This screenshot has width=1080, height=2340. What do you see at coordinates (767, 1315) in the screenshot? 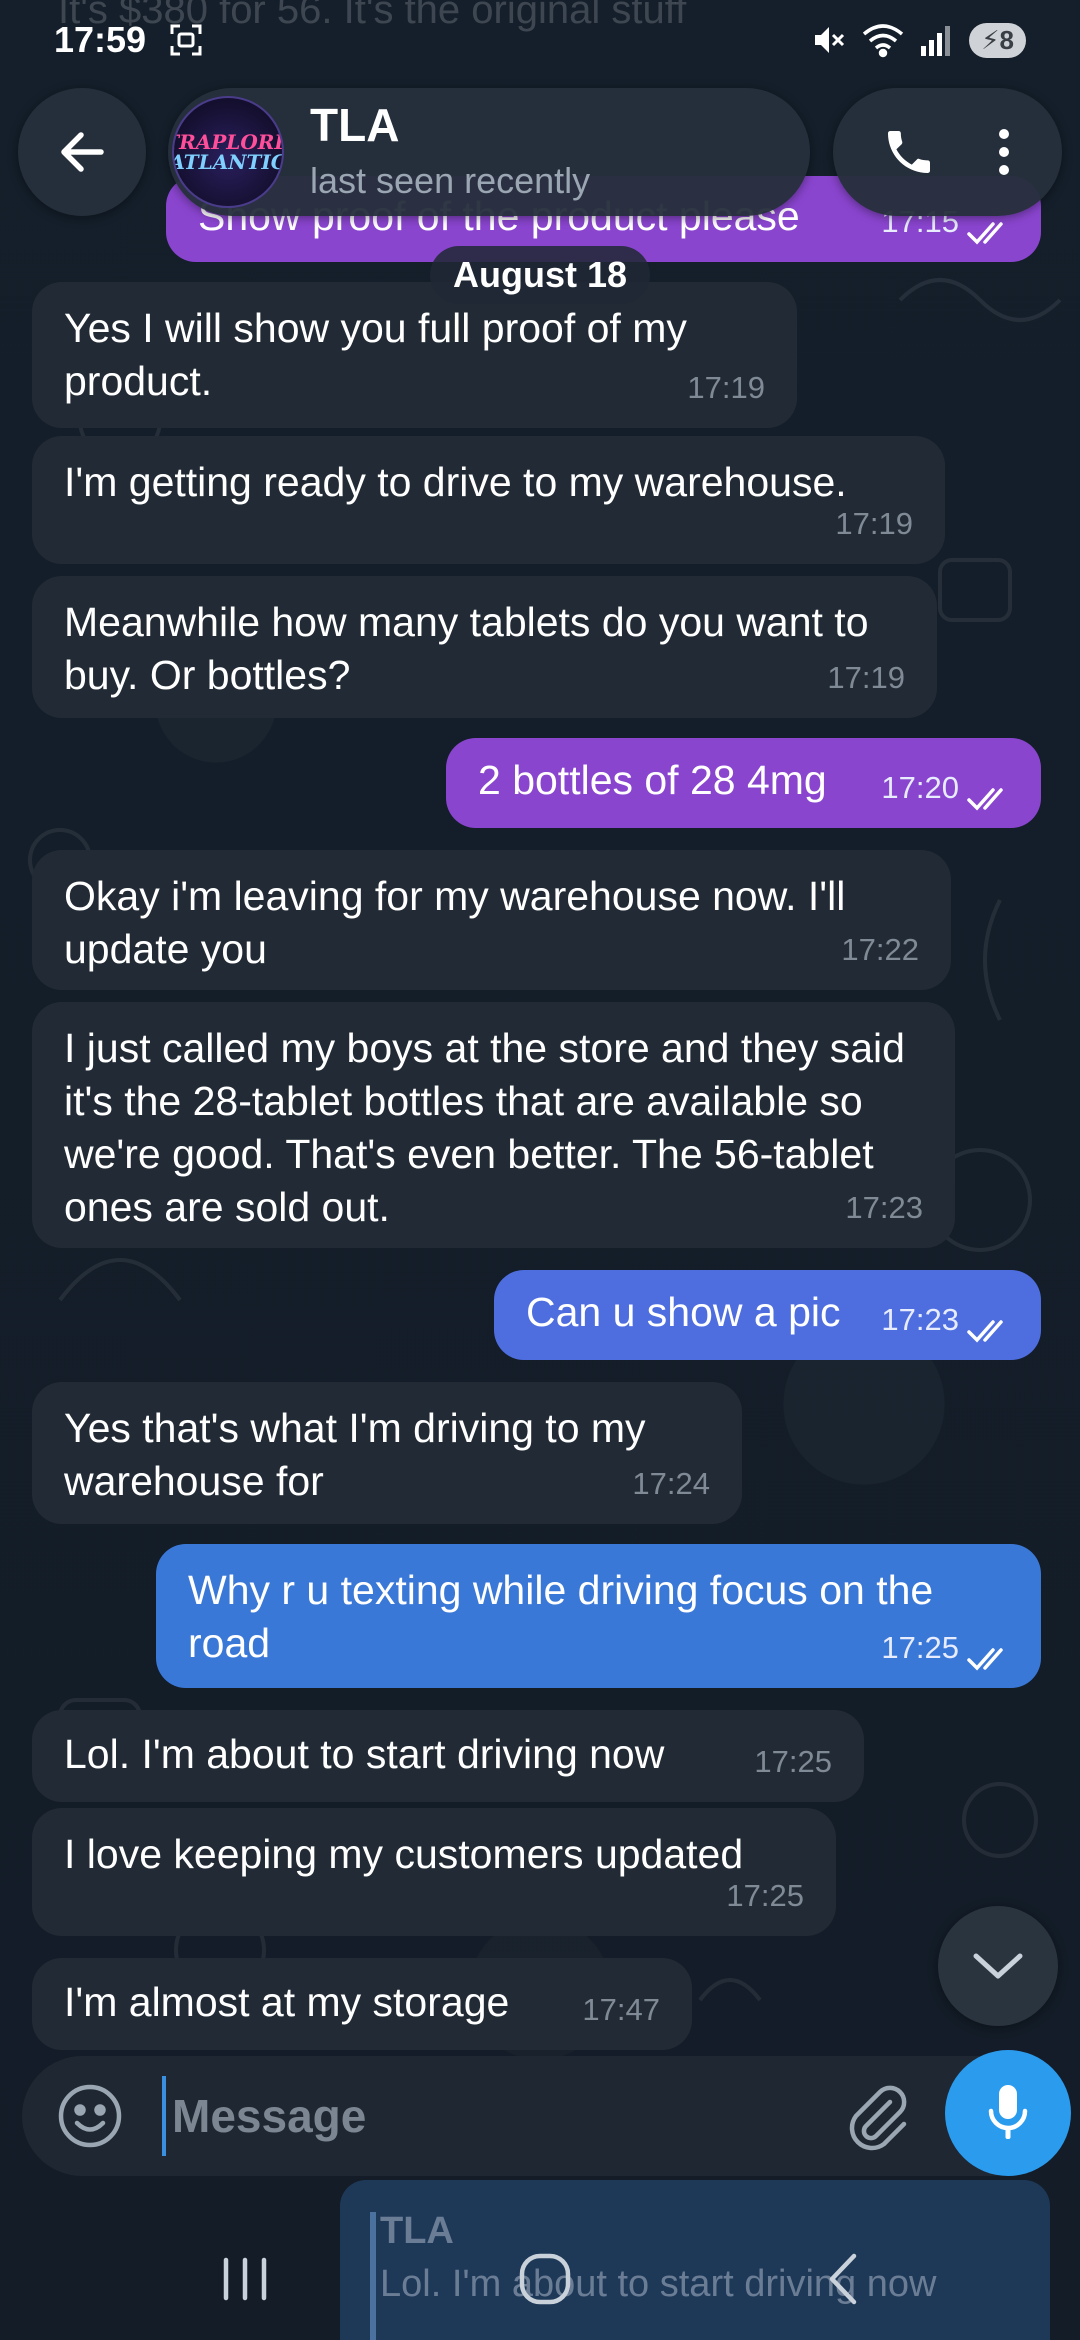
I see `message-bubble-outgoing: Can u show a pic 17:23` at bounding box center [767, 1315].